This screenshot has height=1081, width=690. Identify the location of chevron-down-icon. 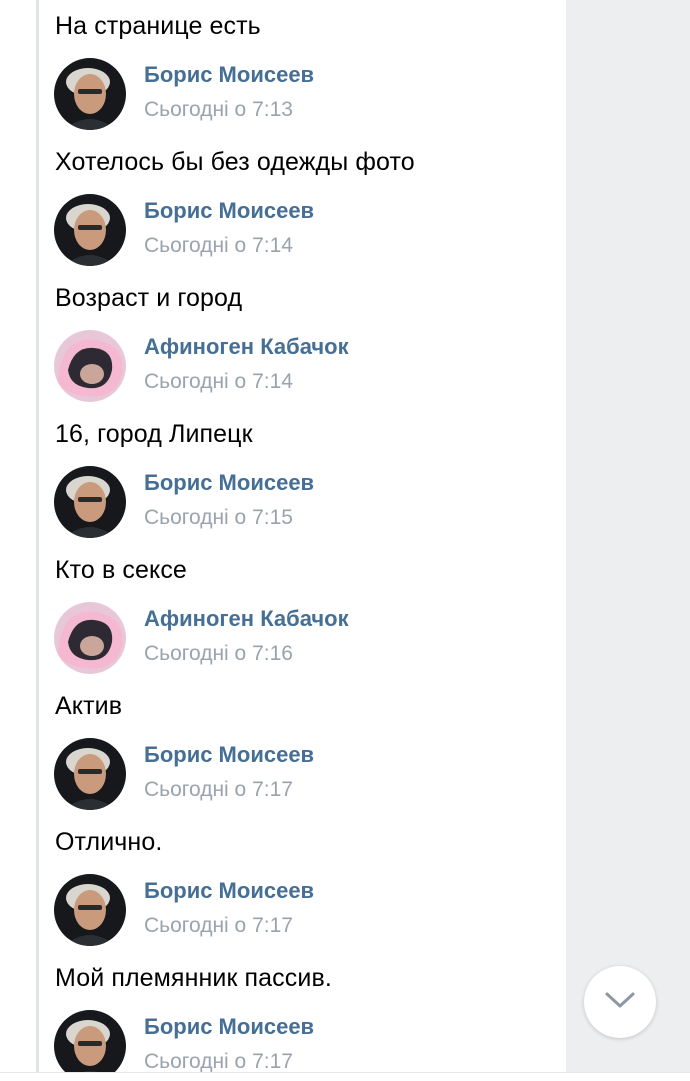
(620, 1002).